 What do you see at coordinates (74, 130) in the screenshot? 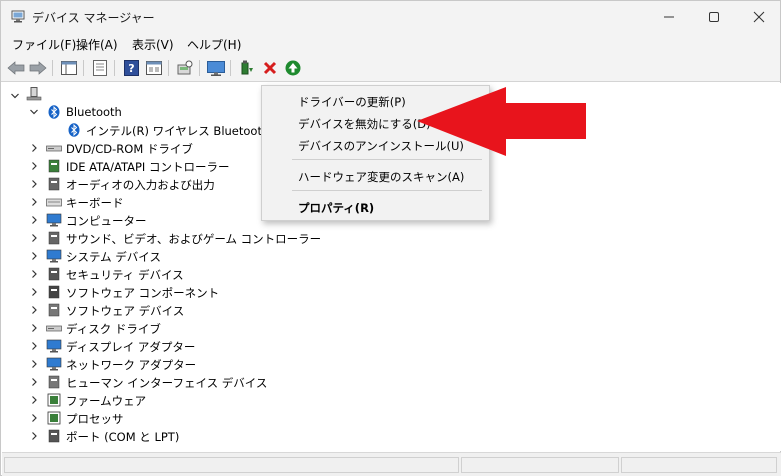
I see `bluetooth-icon` at bounding box center [74, 130].